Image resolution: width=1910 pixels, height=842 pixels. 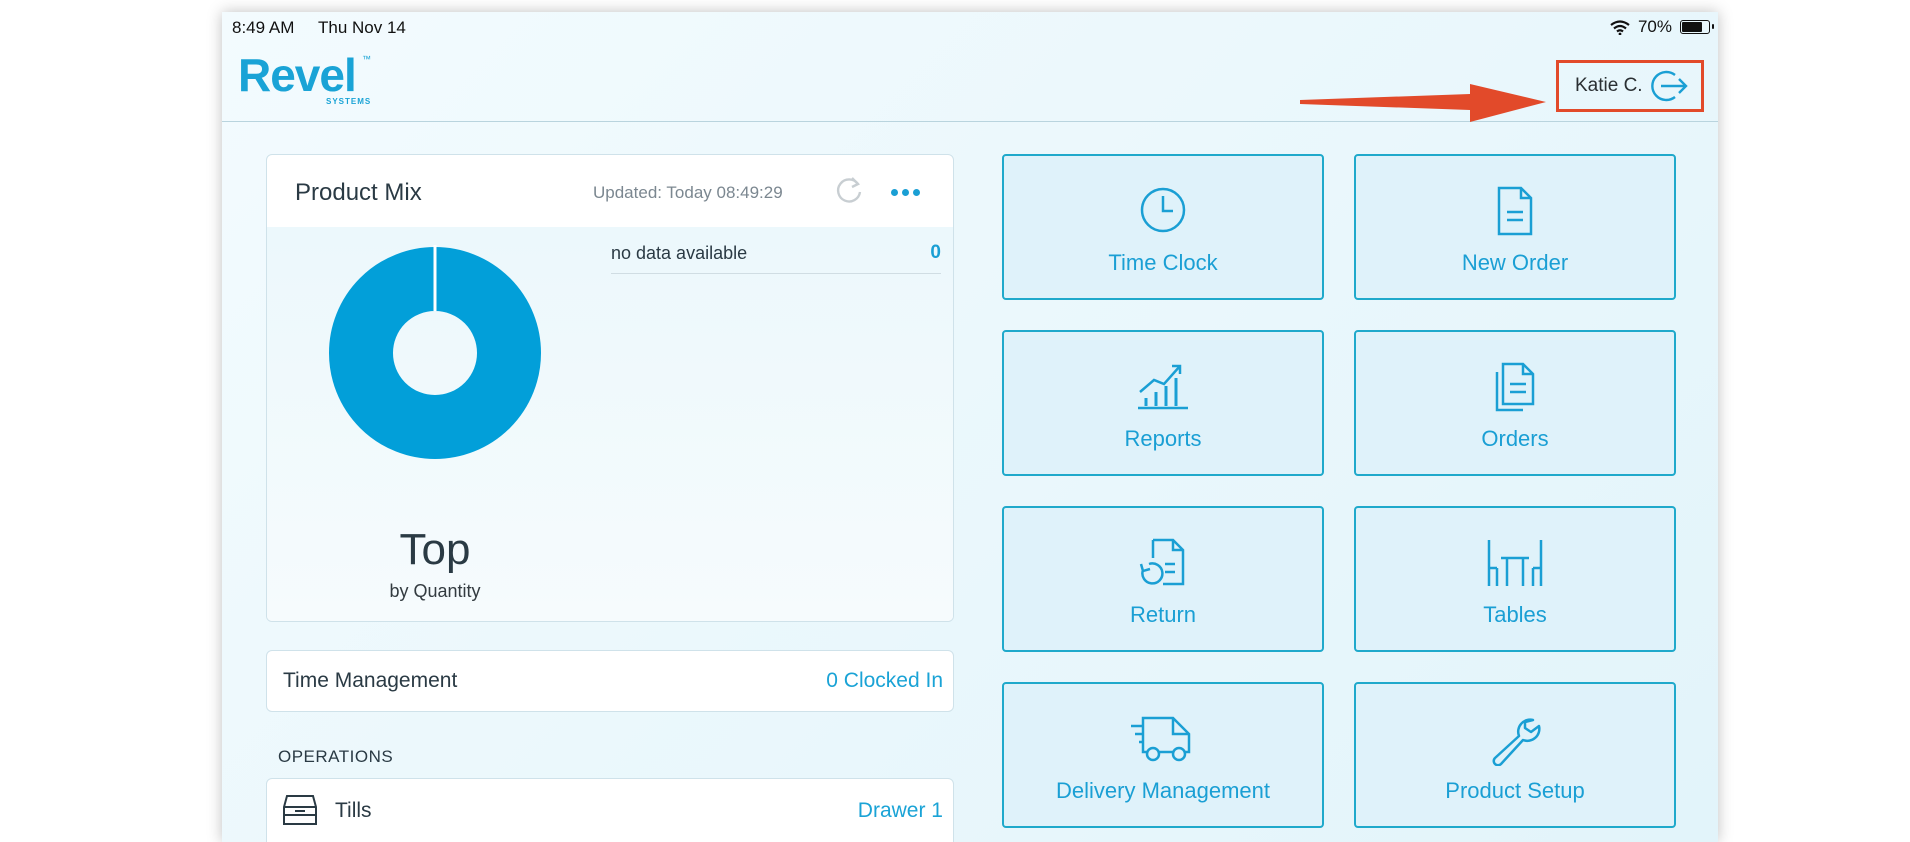 I want to click on wifi-icon, so click(x=1620, y=27).